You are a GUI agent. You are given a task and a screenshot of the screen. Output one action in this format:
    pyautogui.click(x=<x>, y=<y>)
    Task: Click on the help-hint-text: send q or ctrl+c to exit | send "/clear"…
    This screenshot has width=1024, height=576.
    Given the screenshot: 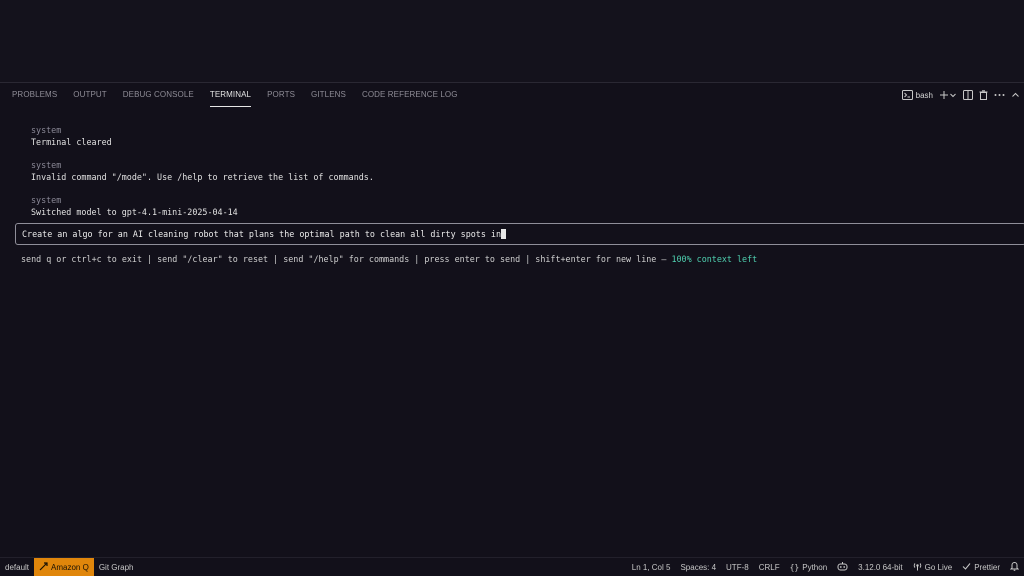 What is the action you would take?
    pyautogui.click(x=346, y=259)
    